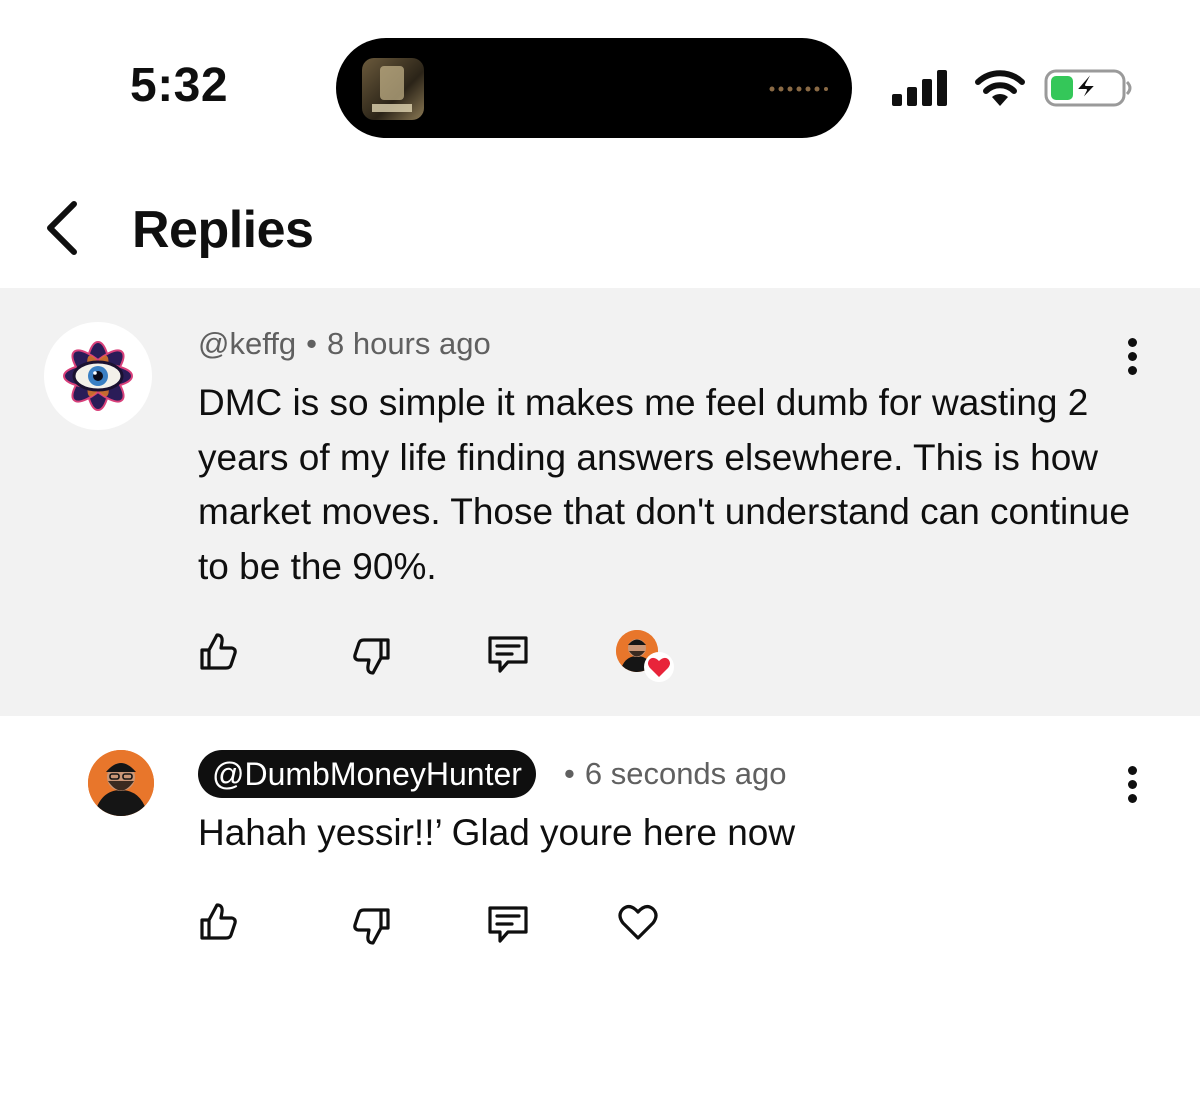 Image resolution: width=1200 pixels, height=1097 pixels. Describe the element at coordinates (1088, 88) in the screenshot. I see `battery-charging-icon` at that location.